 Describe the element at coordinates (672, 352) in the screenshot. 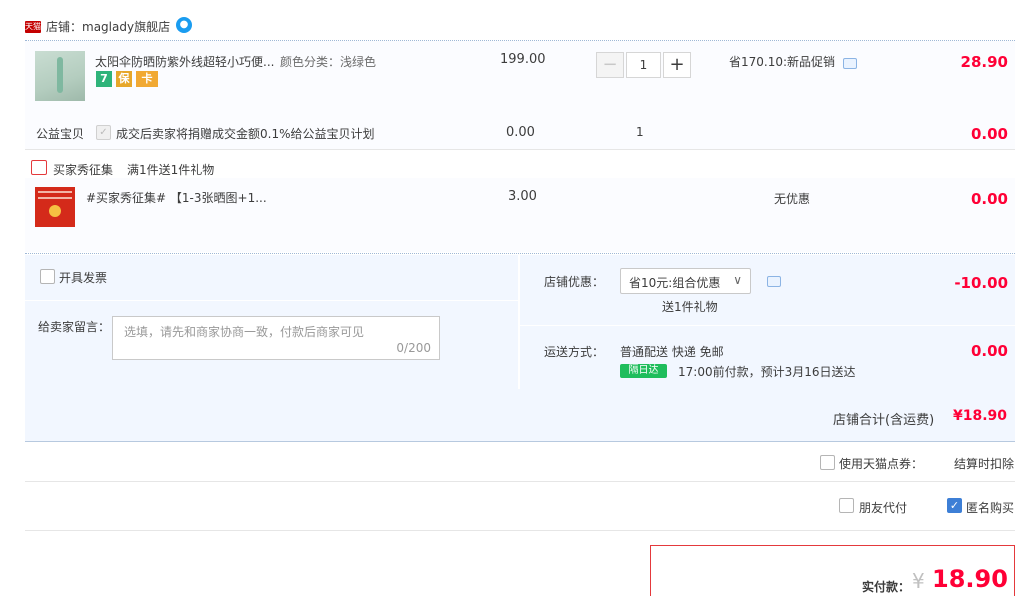

I see `shipping-method: 普通配送 快递 免邮` at that location.